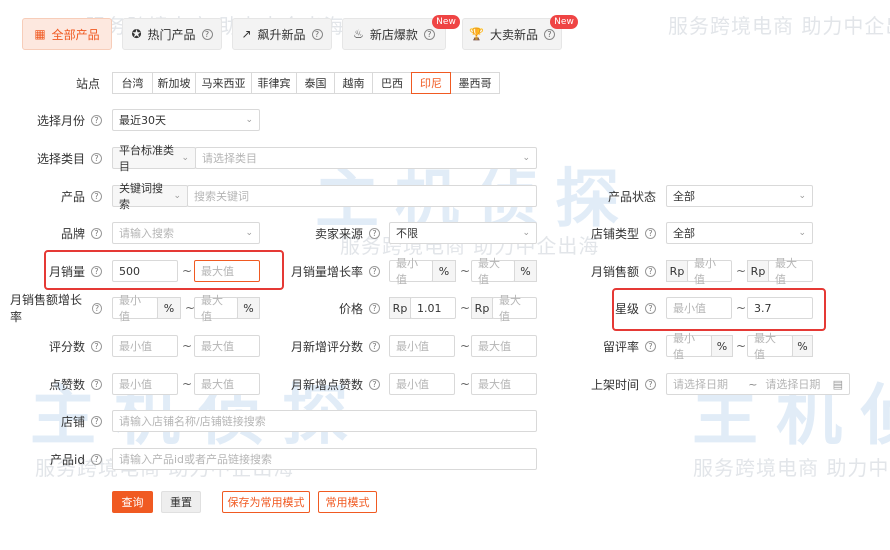 This screenshot has width=890, height=550. I want to click on site-option: 越南, so click(353, 83).